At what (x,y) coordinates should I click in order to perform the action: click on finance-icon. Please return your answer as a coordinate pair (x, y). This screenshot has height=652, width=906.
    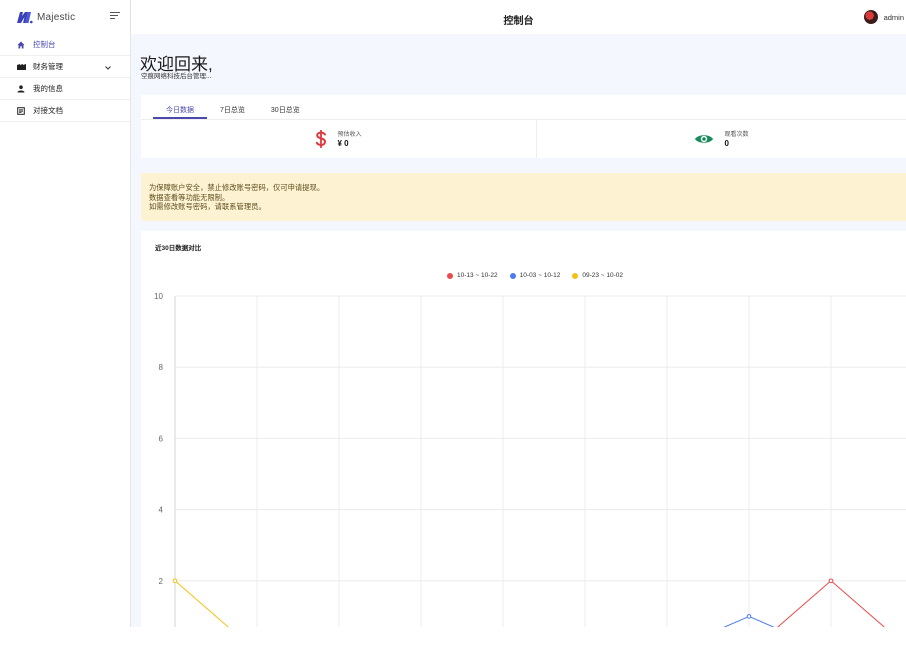
    Looking at the image, I should click on (21, 67).